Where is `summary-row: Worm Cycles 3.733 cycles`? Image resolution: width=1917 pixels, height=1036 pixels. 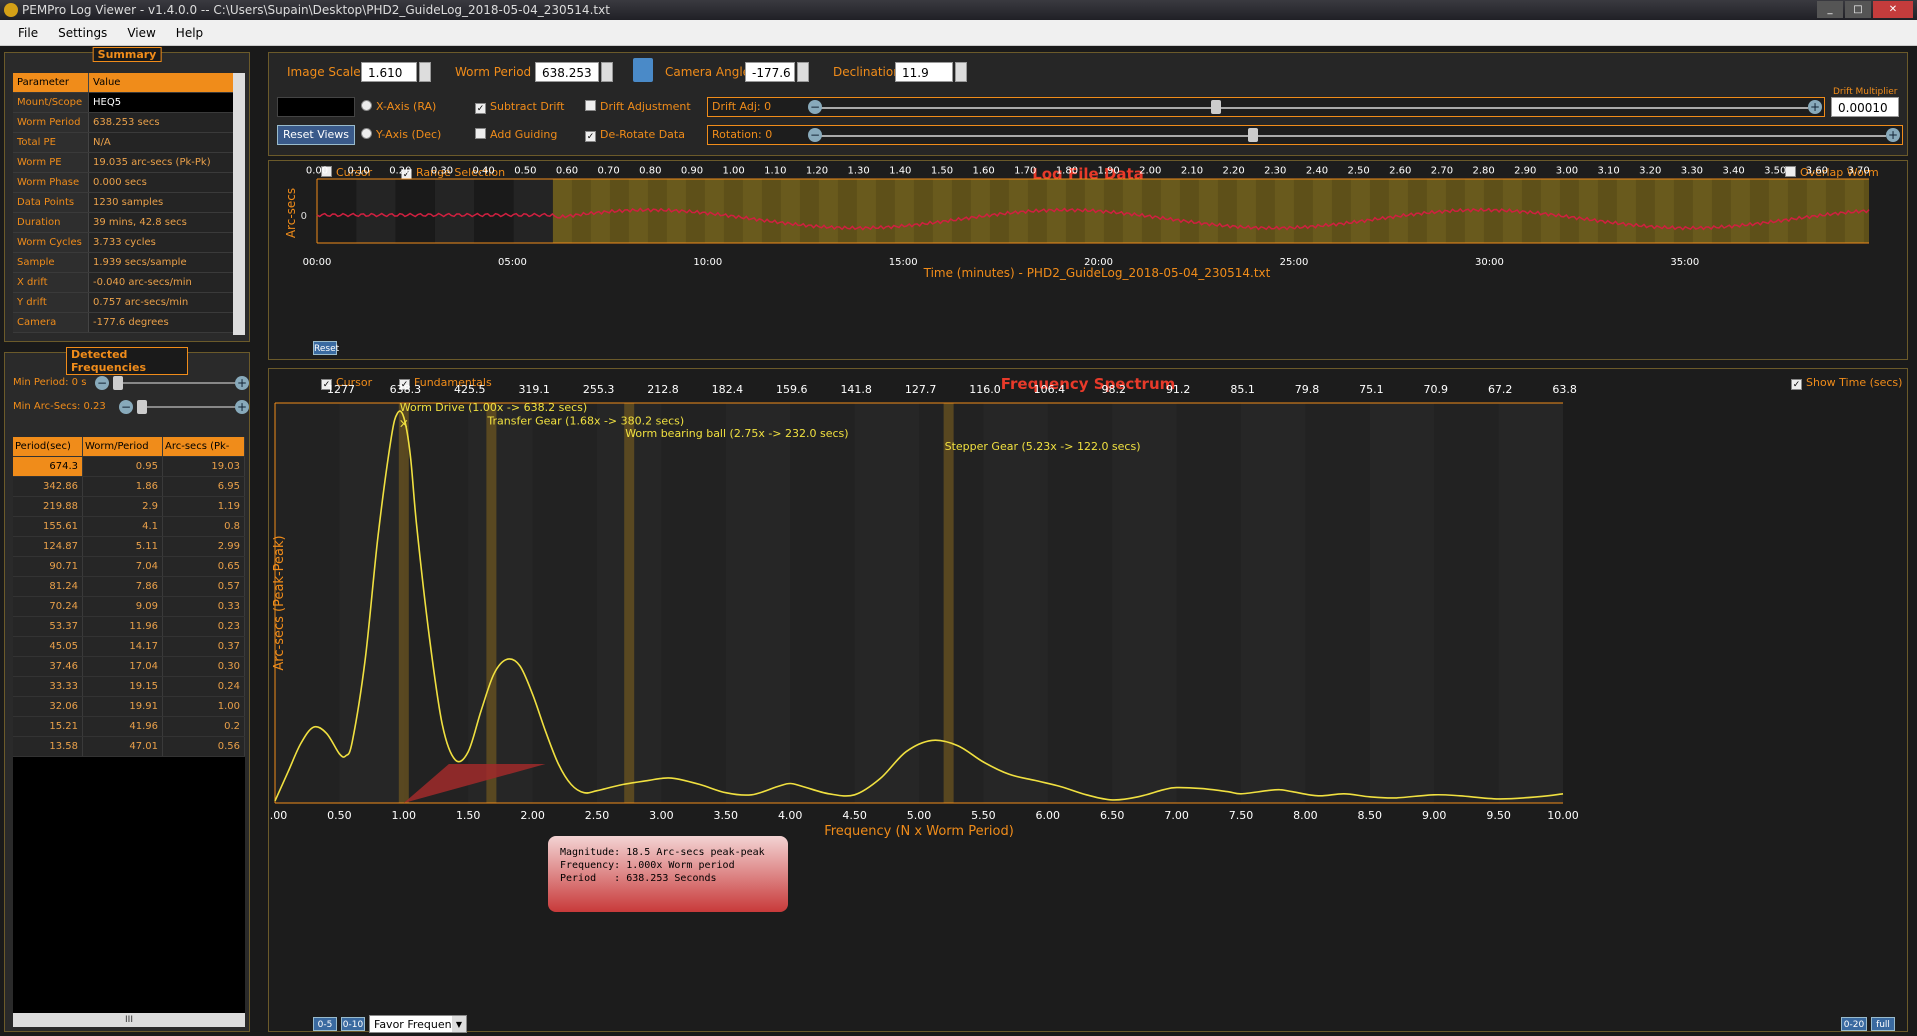
summary-row: Worm Cycles 3.733 cycles is located at coordinates (125, 243).